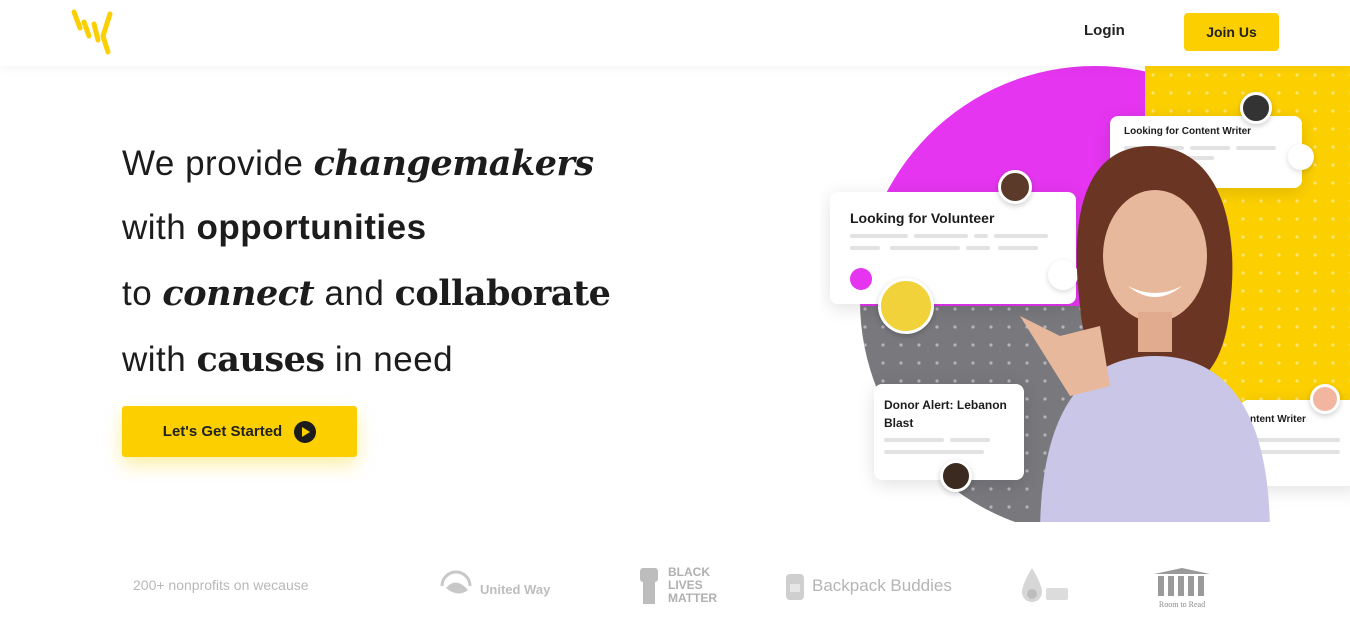 The width and height of the screenshot is (1350, 619). I want to click on hero-text: to, so click(142, 293).